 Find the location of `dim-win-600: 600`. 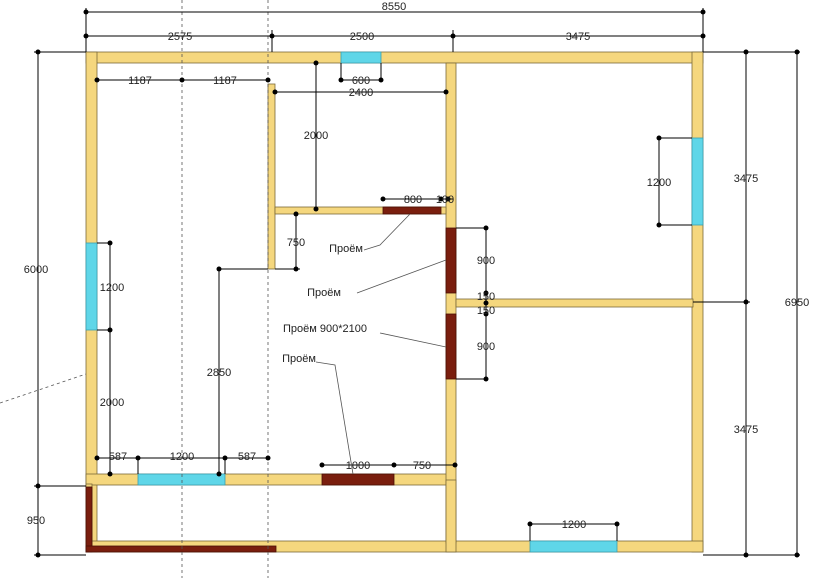

dim-win-600: 600 is located at coordinates (361, 81).